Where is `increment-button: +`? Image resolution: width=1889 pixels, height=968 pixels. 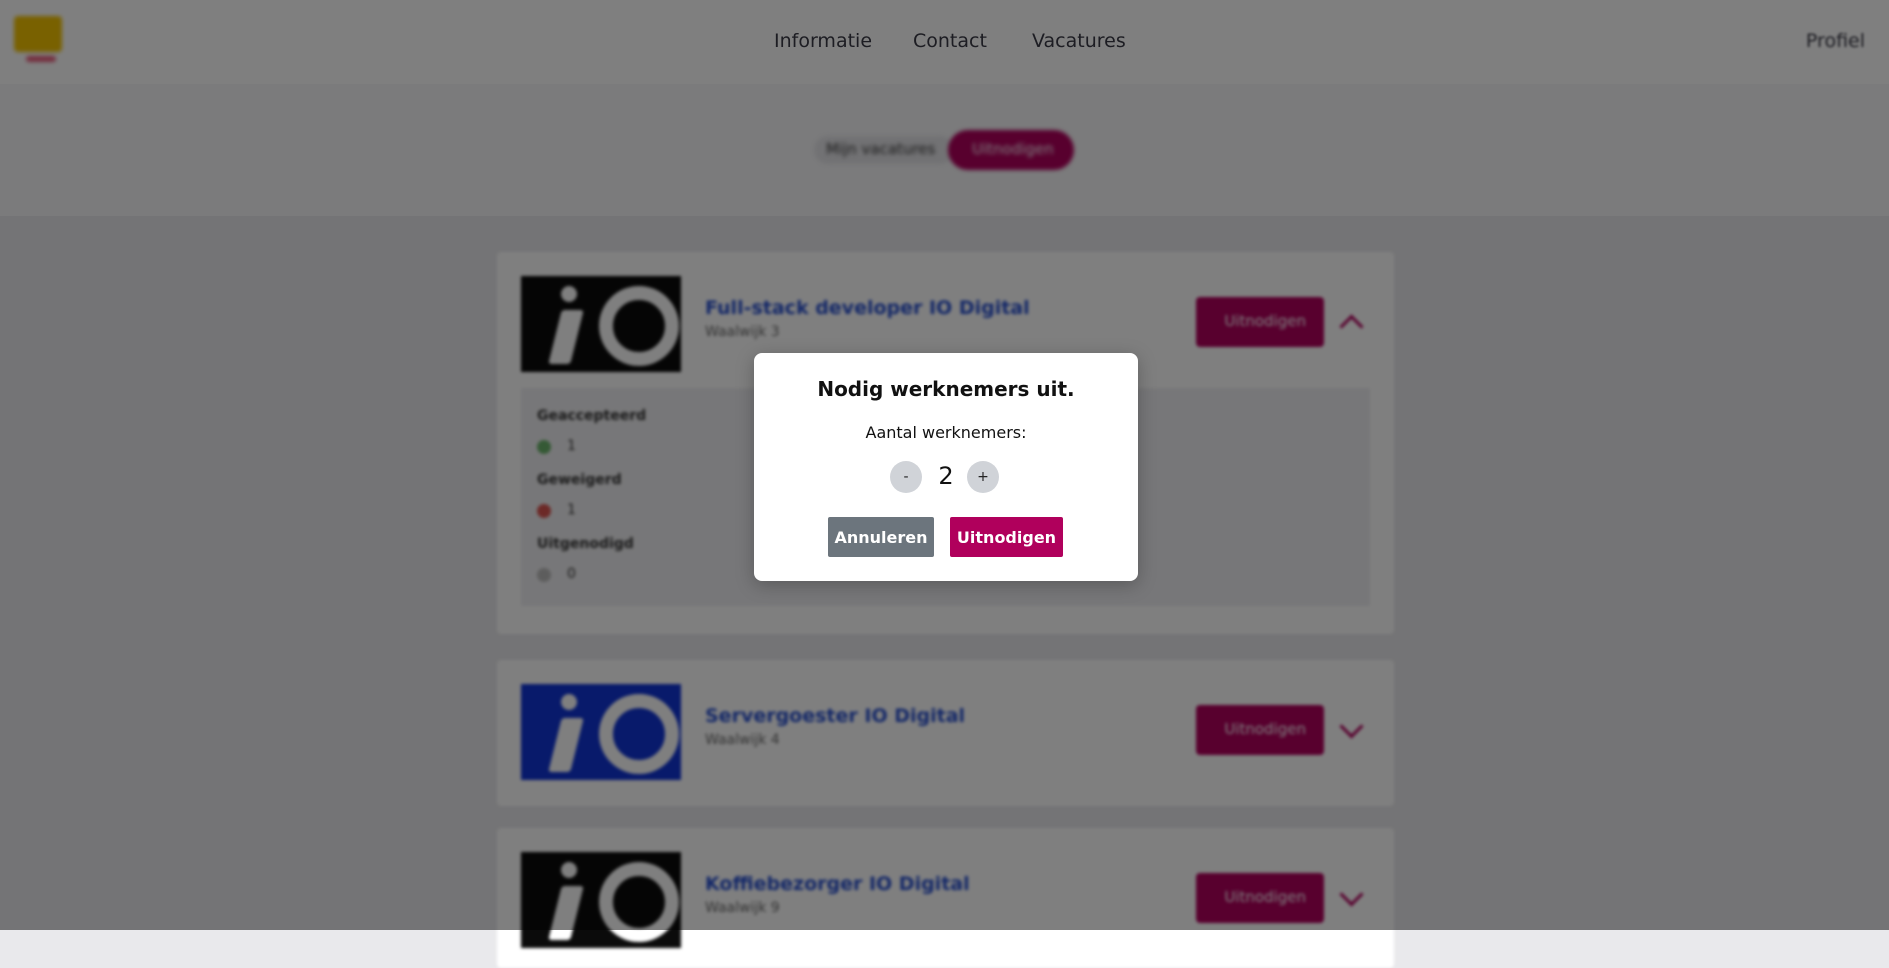 increment-button: + is located at coordinates (983, 477).